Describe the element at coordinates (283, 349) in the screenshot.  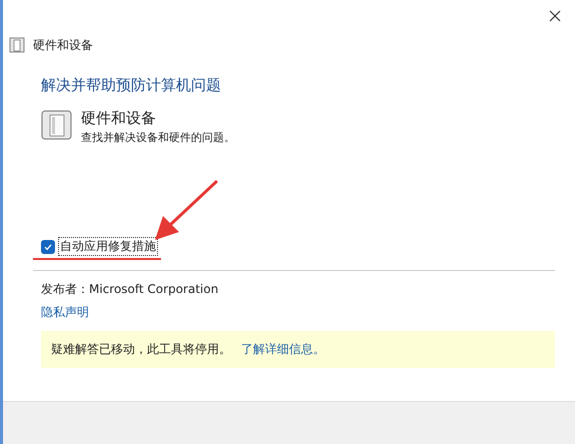
I see `learn-more-link: 了解详细信息。` at that location.